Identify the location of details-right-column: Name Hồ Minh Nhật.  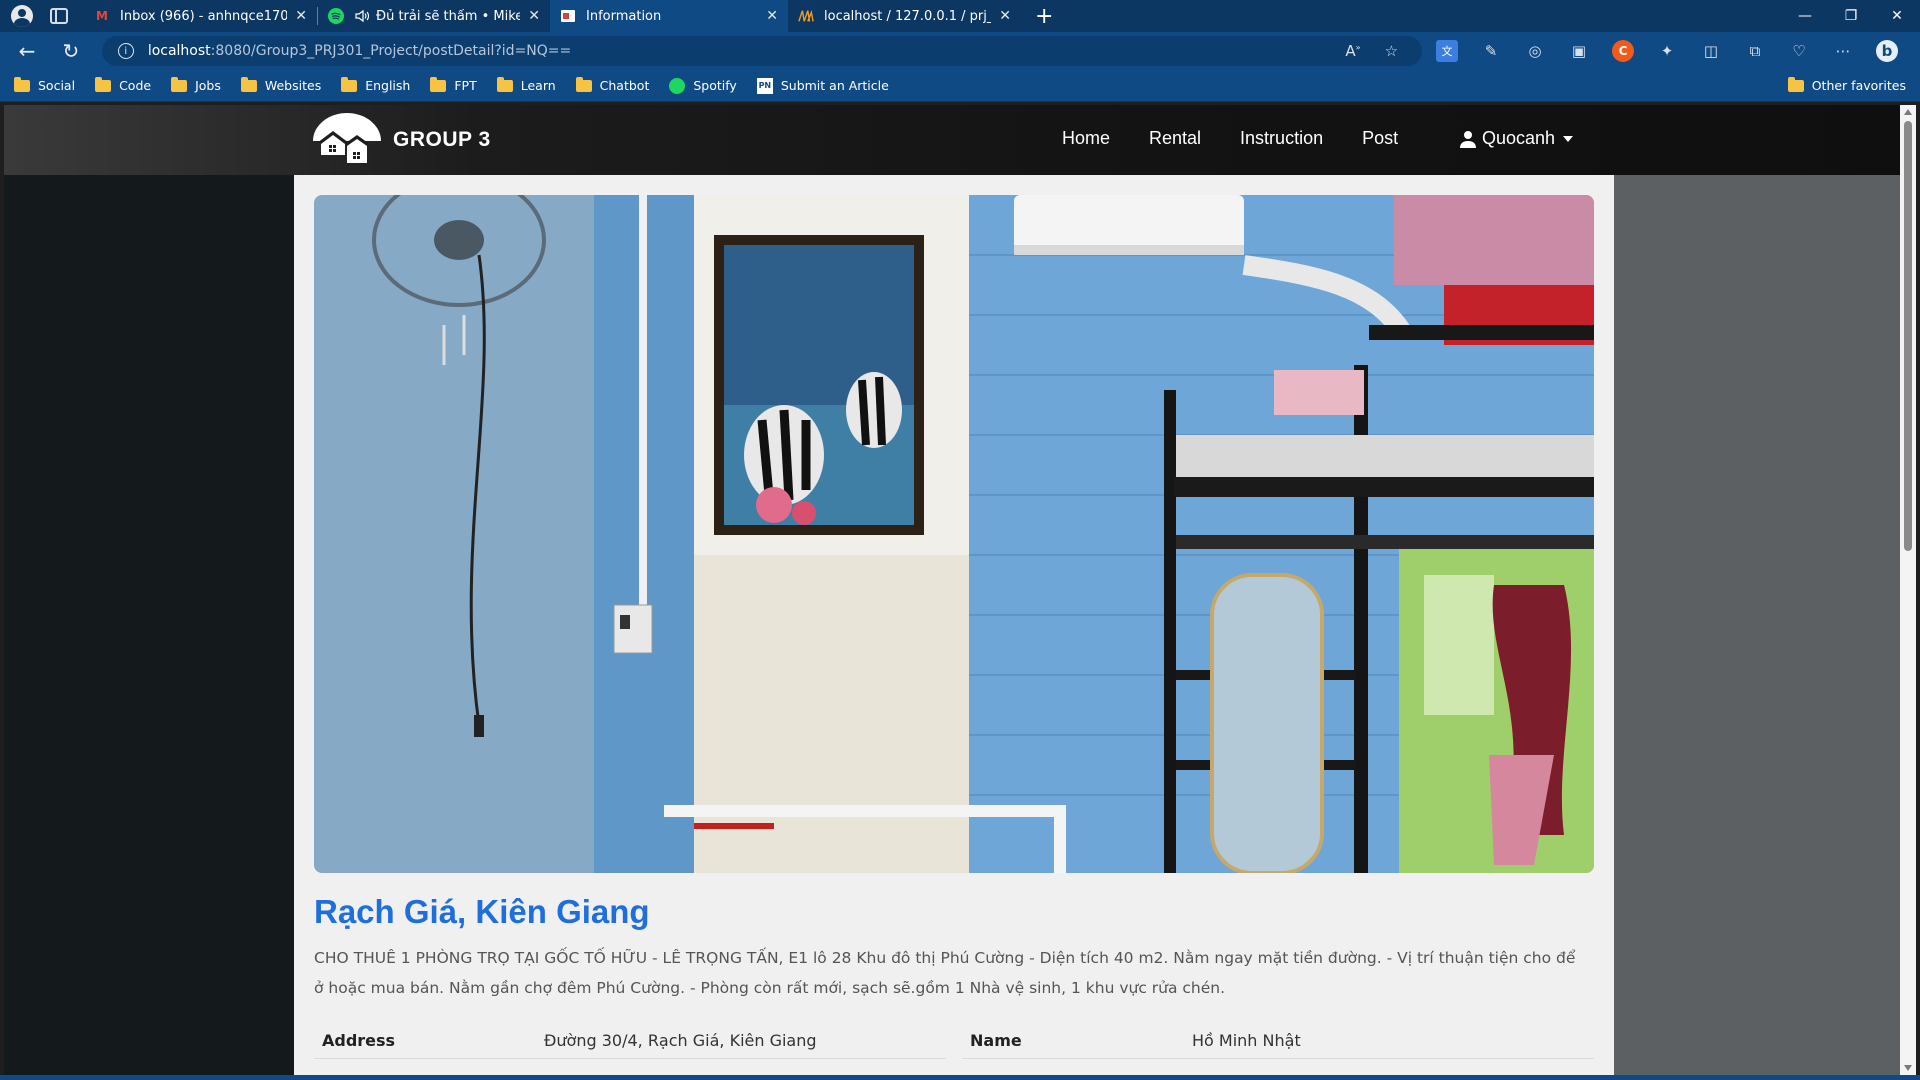
(1278, 1049).